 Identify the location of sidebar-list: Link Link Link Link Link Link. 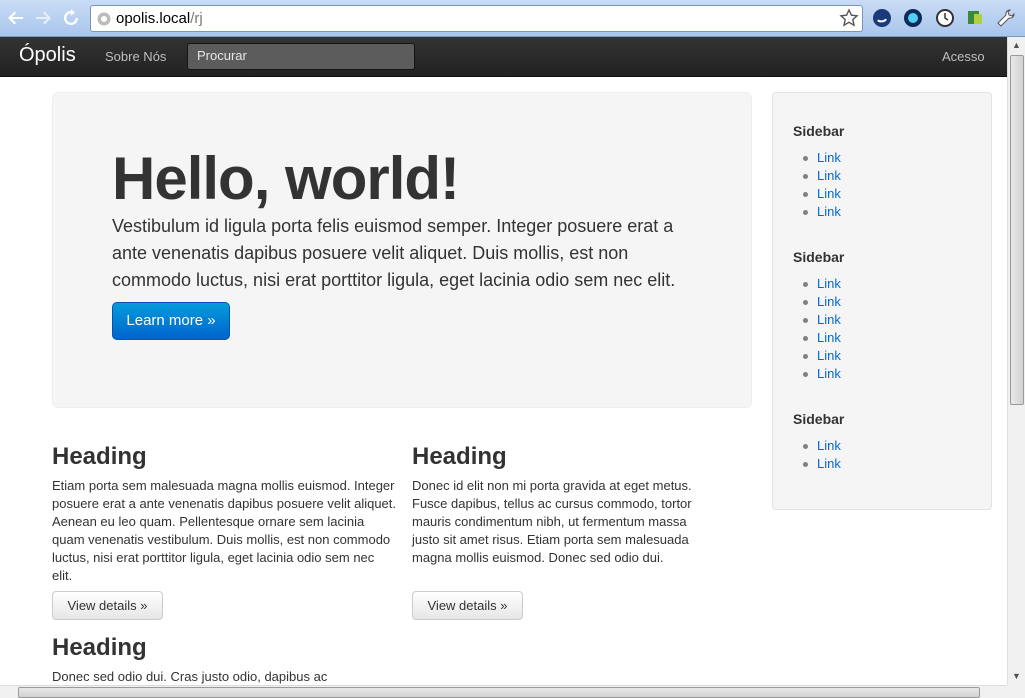
(822, 329).